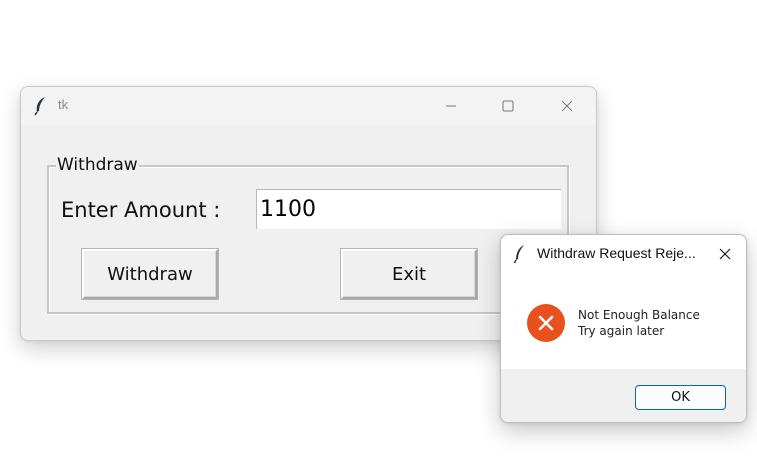 This screenshot has width=757, height=465. I want to click on dialog-close-button, so click(725, 254).